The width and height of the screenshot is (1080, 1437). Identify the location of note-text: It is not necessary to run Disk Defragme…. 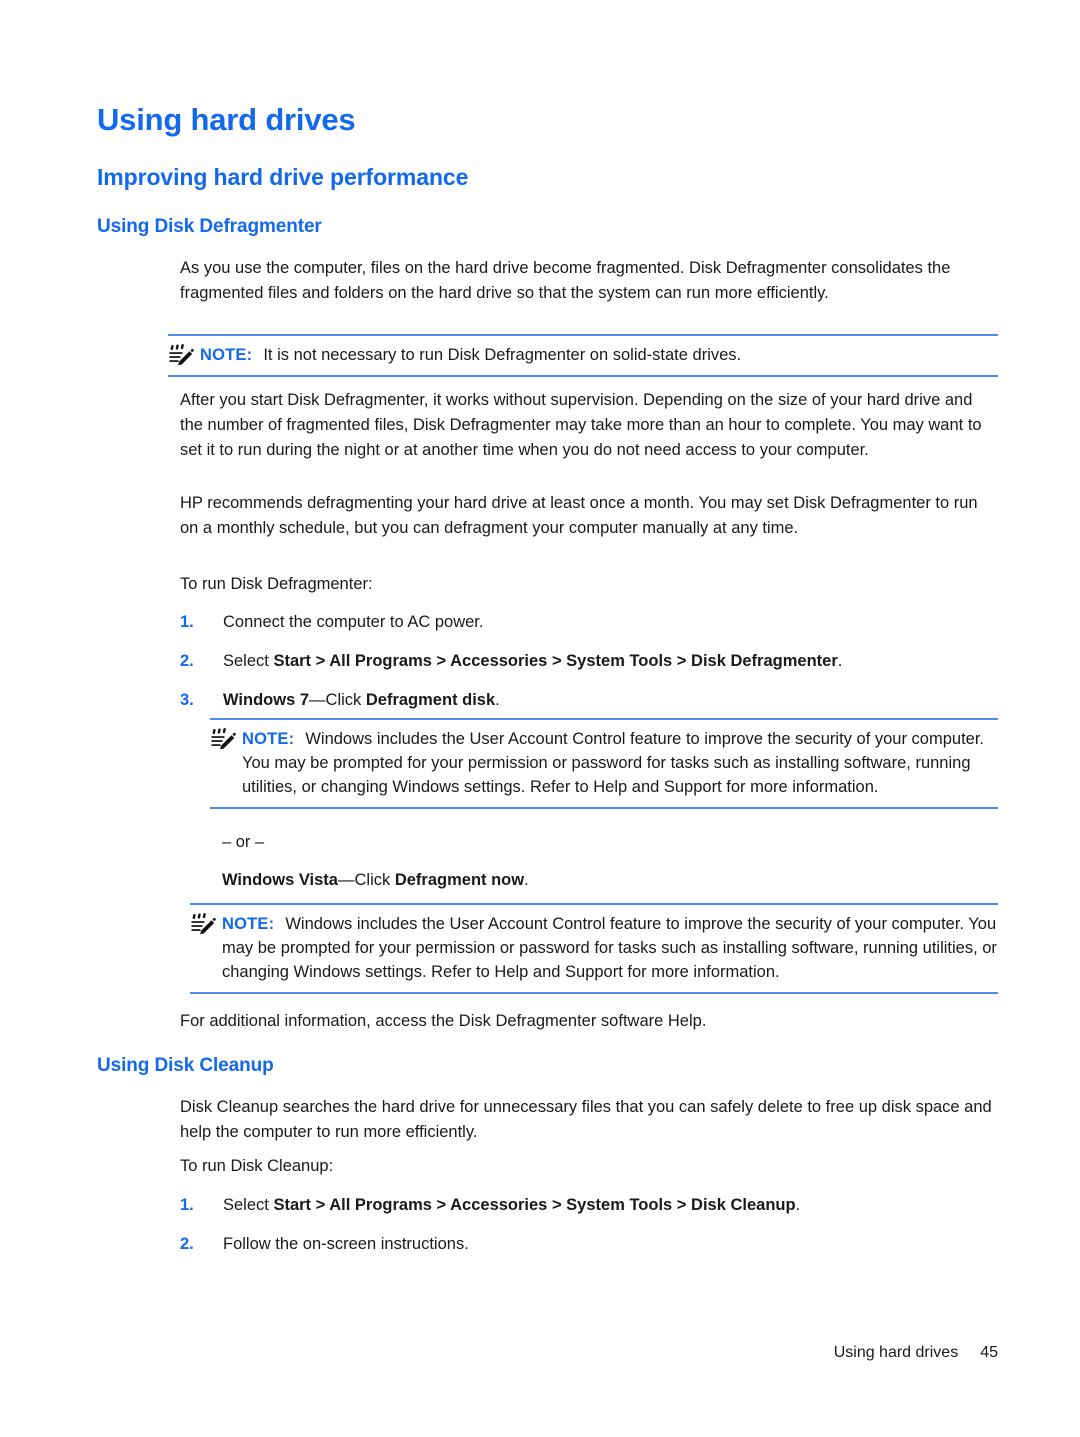
(502, 355).